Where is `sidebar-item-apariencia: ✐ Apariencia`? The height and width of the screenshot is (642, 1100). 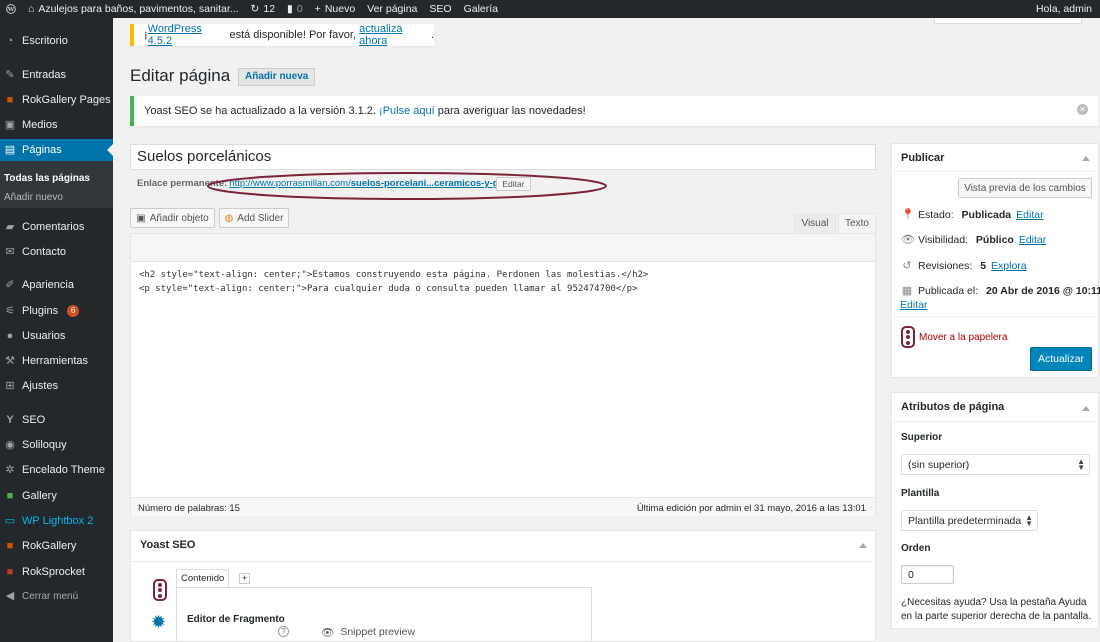
sidebar-item-apariencia: ✐ Apariencia is located at coordinates (56, 285).